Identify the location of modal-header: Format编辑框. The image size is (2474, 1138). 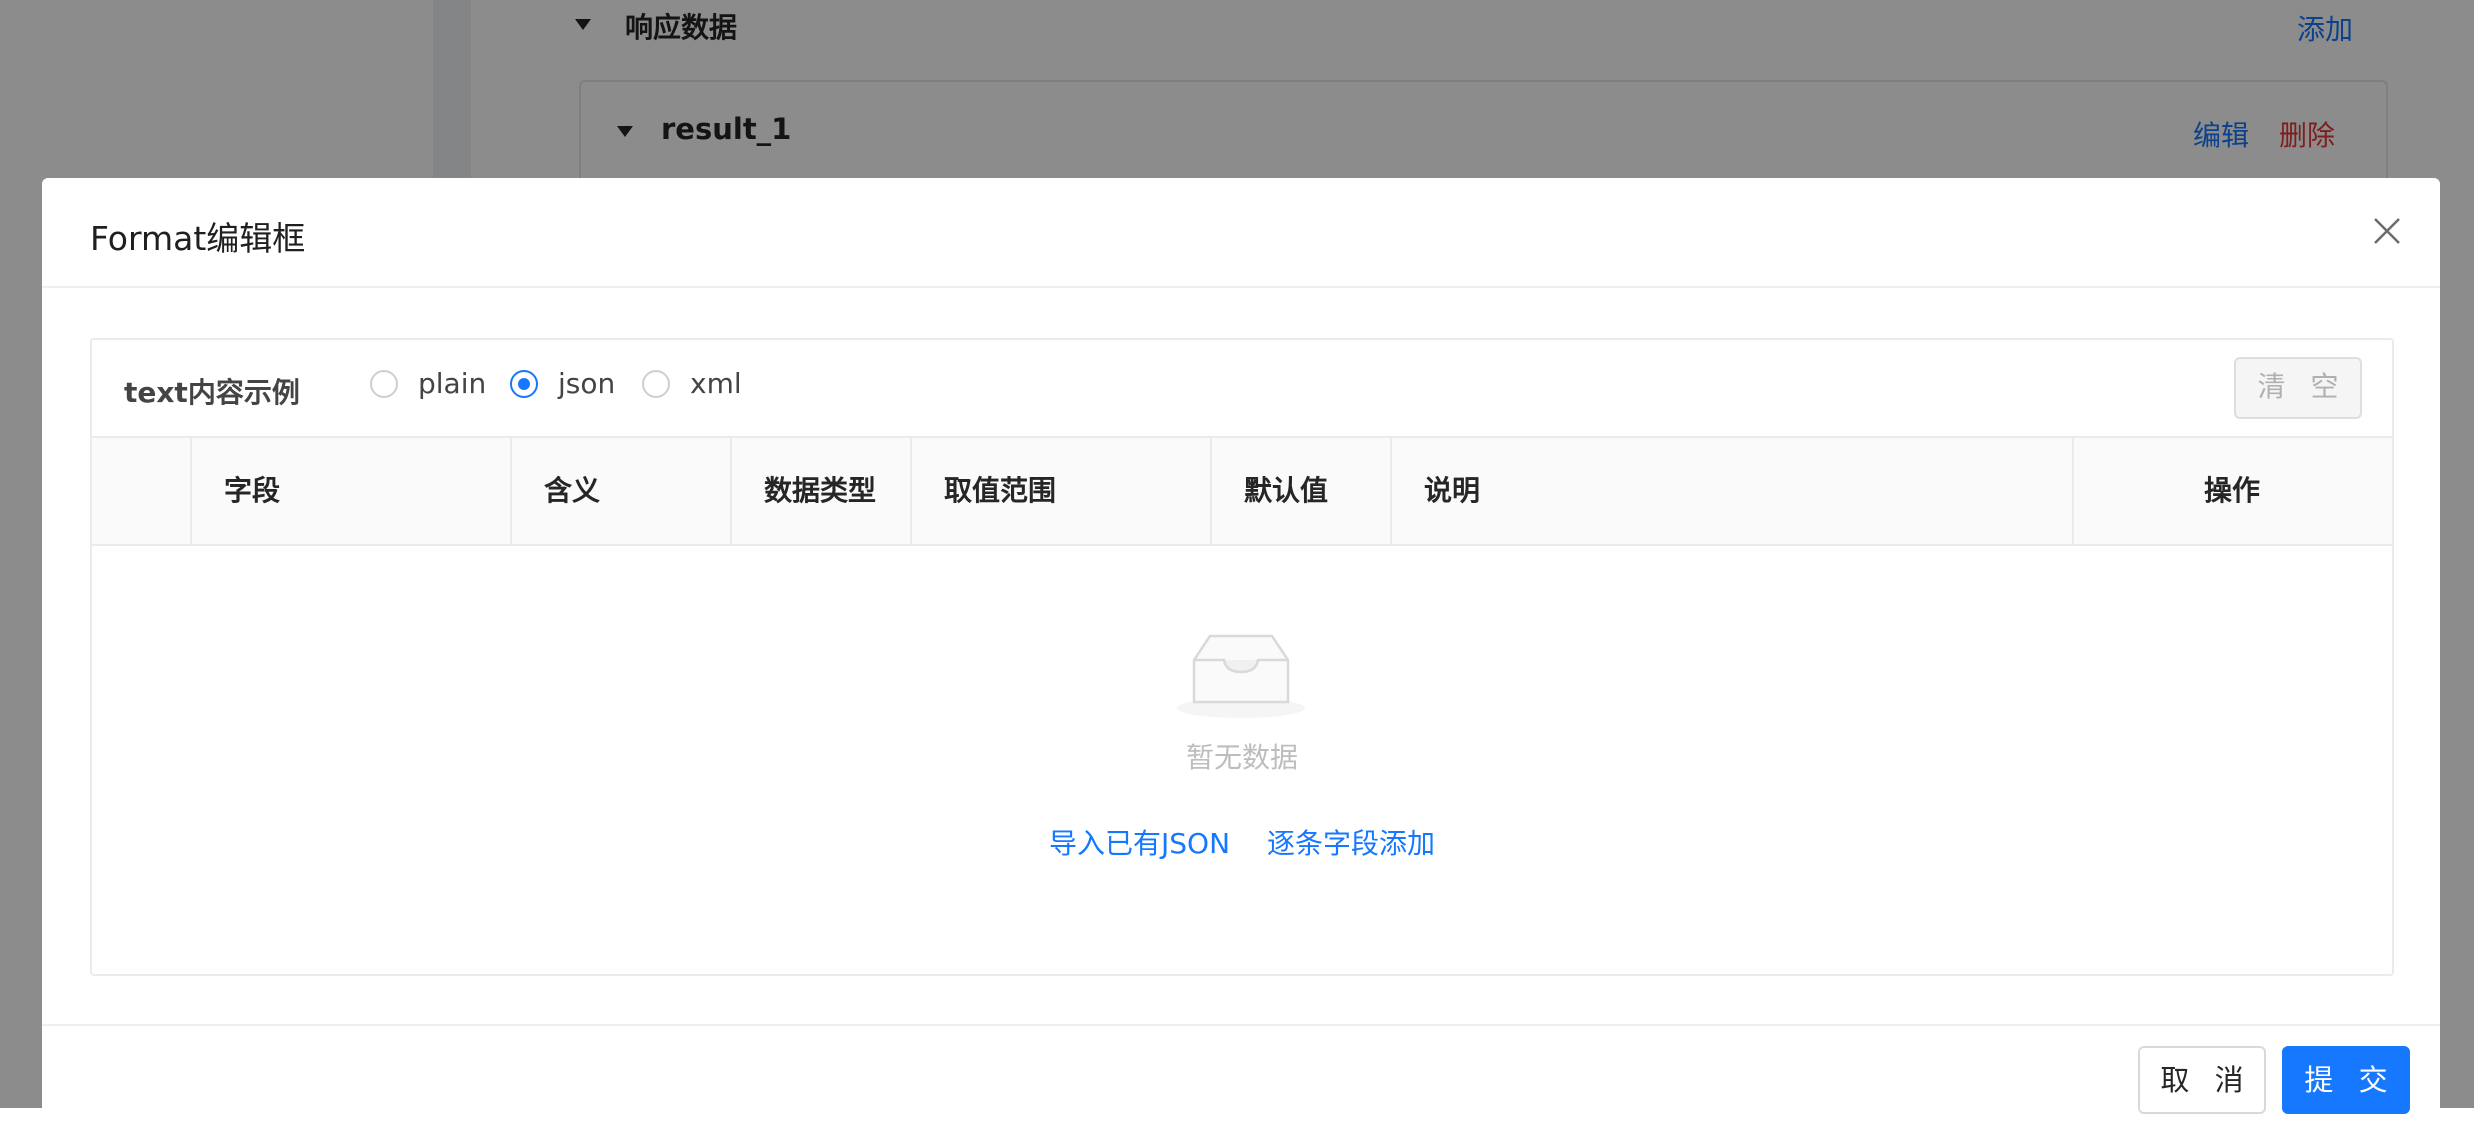
(1241, 233).